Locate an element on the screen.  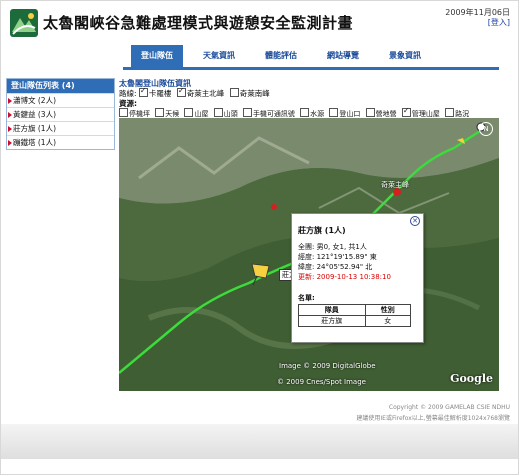
nav-tab-weather: 天氣資訊 is located at coordinates (219, 56).